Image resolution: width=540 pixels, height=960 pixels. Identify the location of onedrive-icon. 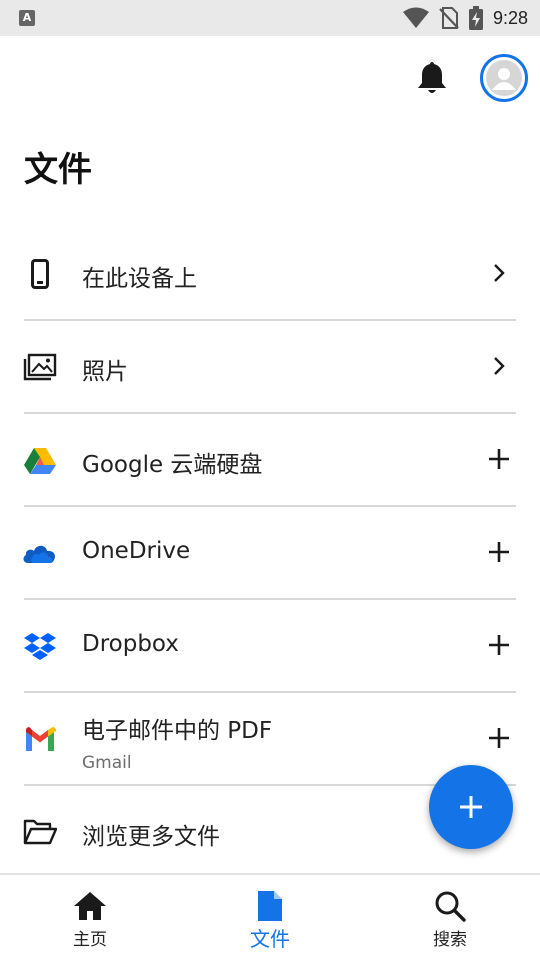
(40, 553).